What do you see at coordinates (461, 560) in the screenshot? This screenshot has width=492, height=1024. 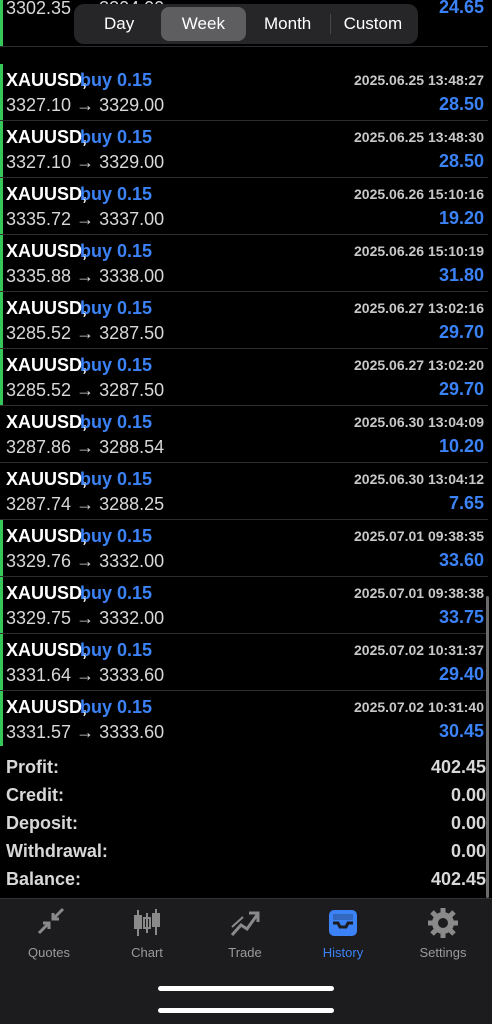 I see `trade-profit: 33.60` at bounding box center [461, 560].